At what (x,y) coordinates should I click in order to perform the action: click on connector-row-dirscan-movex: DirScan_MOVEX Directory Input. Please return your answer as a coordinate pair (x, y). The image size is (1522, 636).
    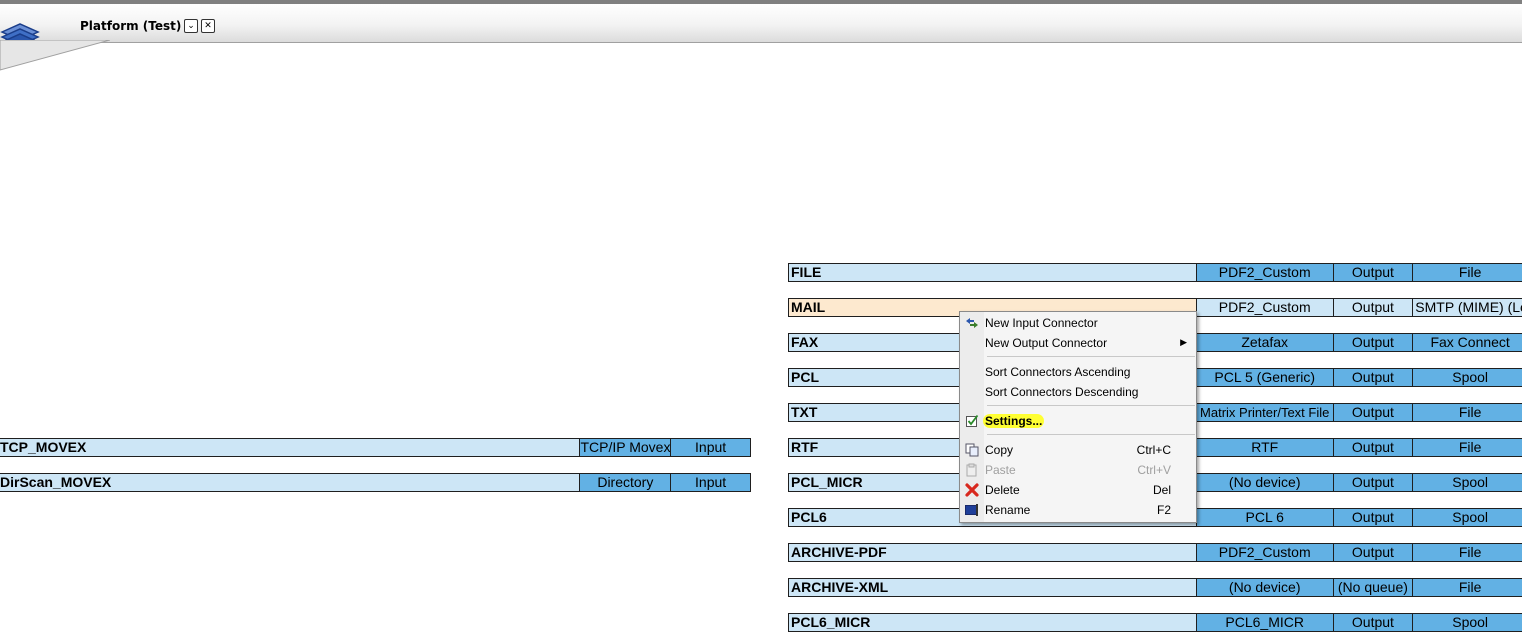
    Looking at the image, I should click on (375, 482).